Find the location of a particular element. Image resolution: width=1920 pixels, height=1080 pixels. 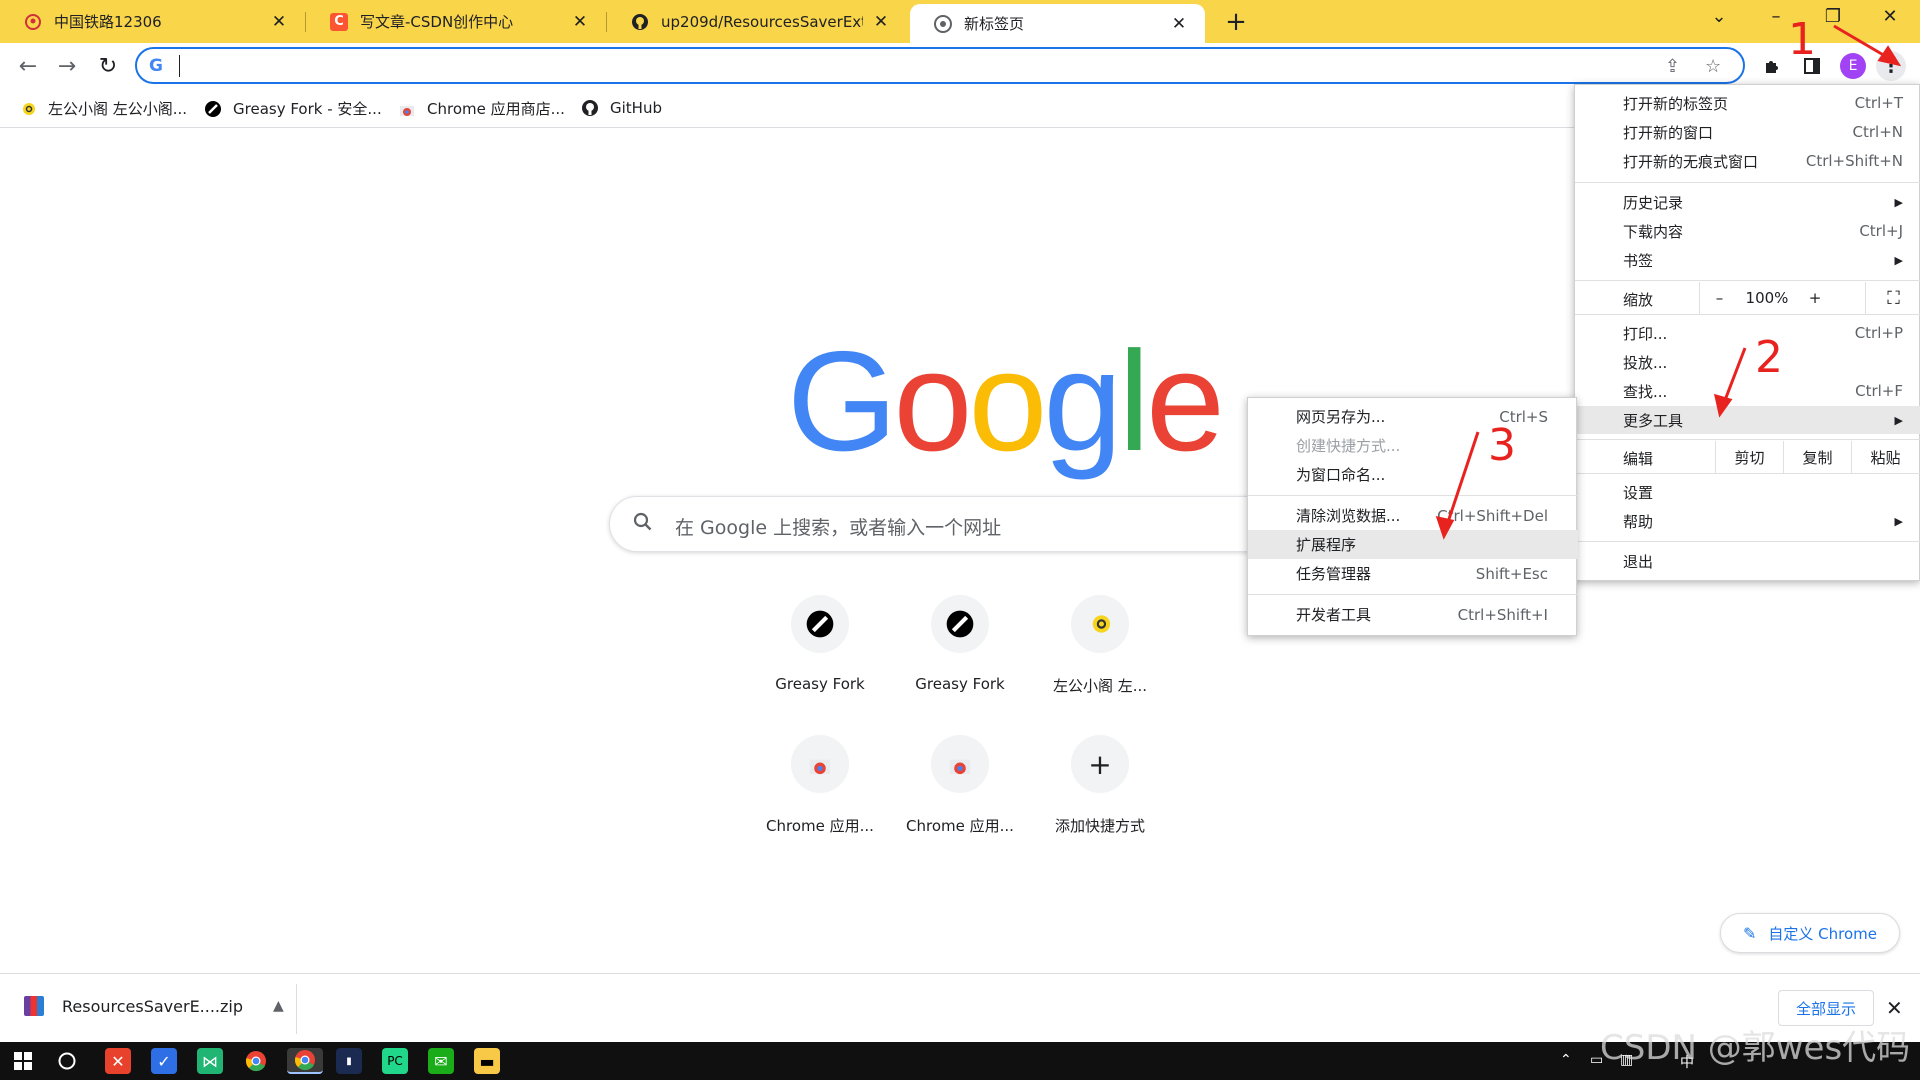

menu-more-tools: 更多工具 ▶ is located at coordinates (1747, 420).